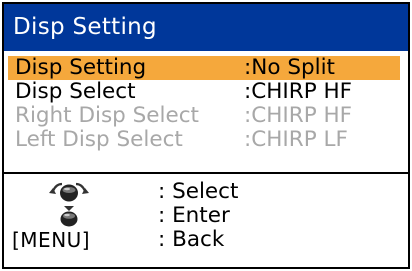  I want to click on menu-item-label: Disp Setting, so click(81, 67).